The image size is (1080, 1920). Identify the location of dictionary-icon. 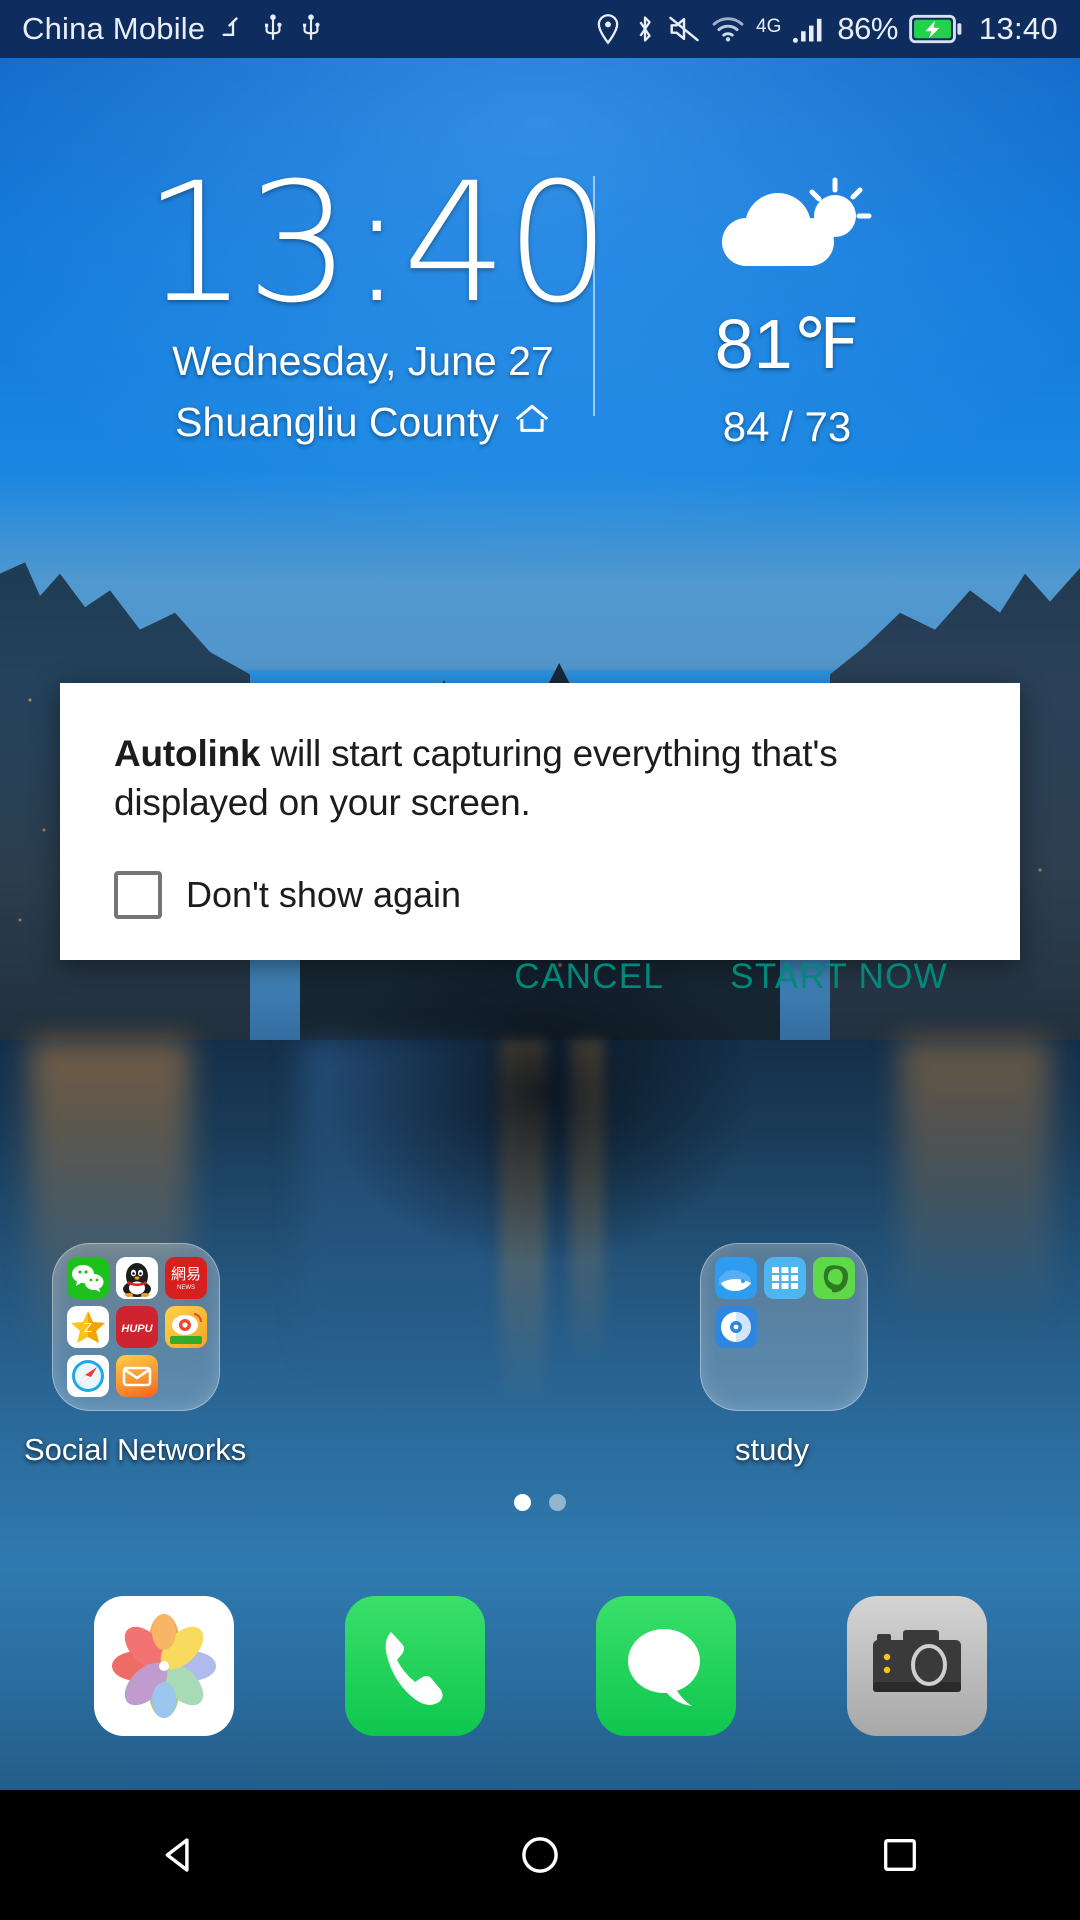
(785, 1278).